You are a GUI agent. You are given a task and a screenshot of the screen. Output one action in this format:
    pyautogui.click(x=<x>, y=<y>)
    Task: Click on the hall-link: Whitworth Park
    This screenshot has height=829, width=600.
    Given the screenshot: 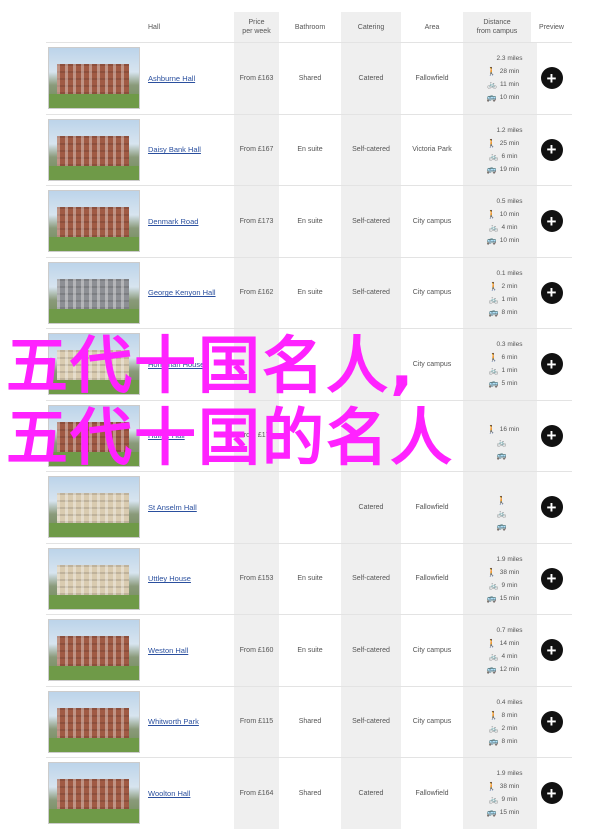 What is the action you would take?
    pyautogui.click(x=170, y=721)
    